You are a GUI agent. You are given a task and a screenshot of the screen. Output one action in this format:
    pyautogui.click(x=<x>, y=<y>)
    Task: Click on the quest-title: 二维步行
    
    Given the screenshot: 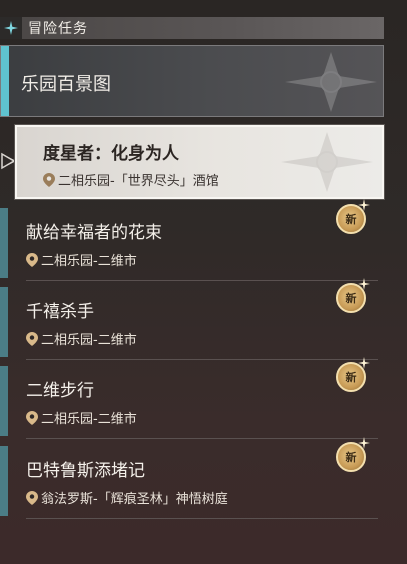 What is the action you would take?
    pyautogui.click(x=60, y=391)
    